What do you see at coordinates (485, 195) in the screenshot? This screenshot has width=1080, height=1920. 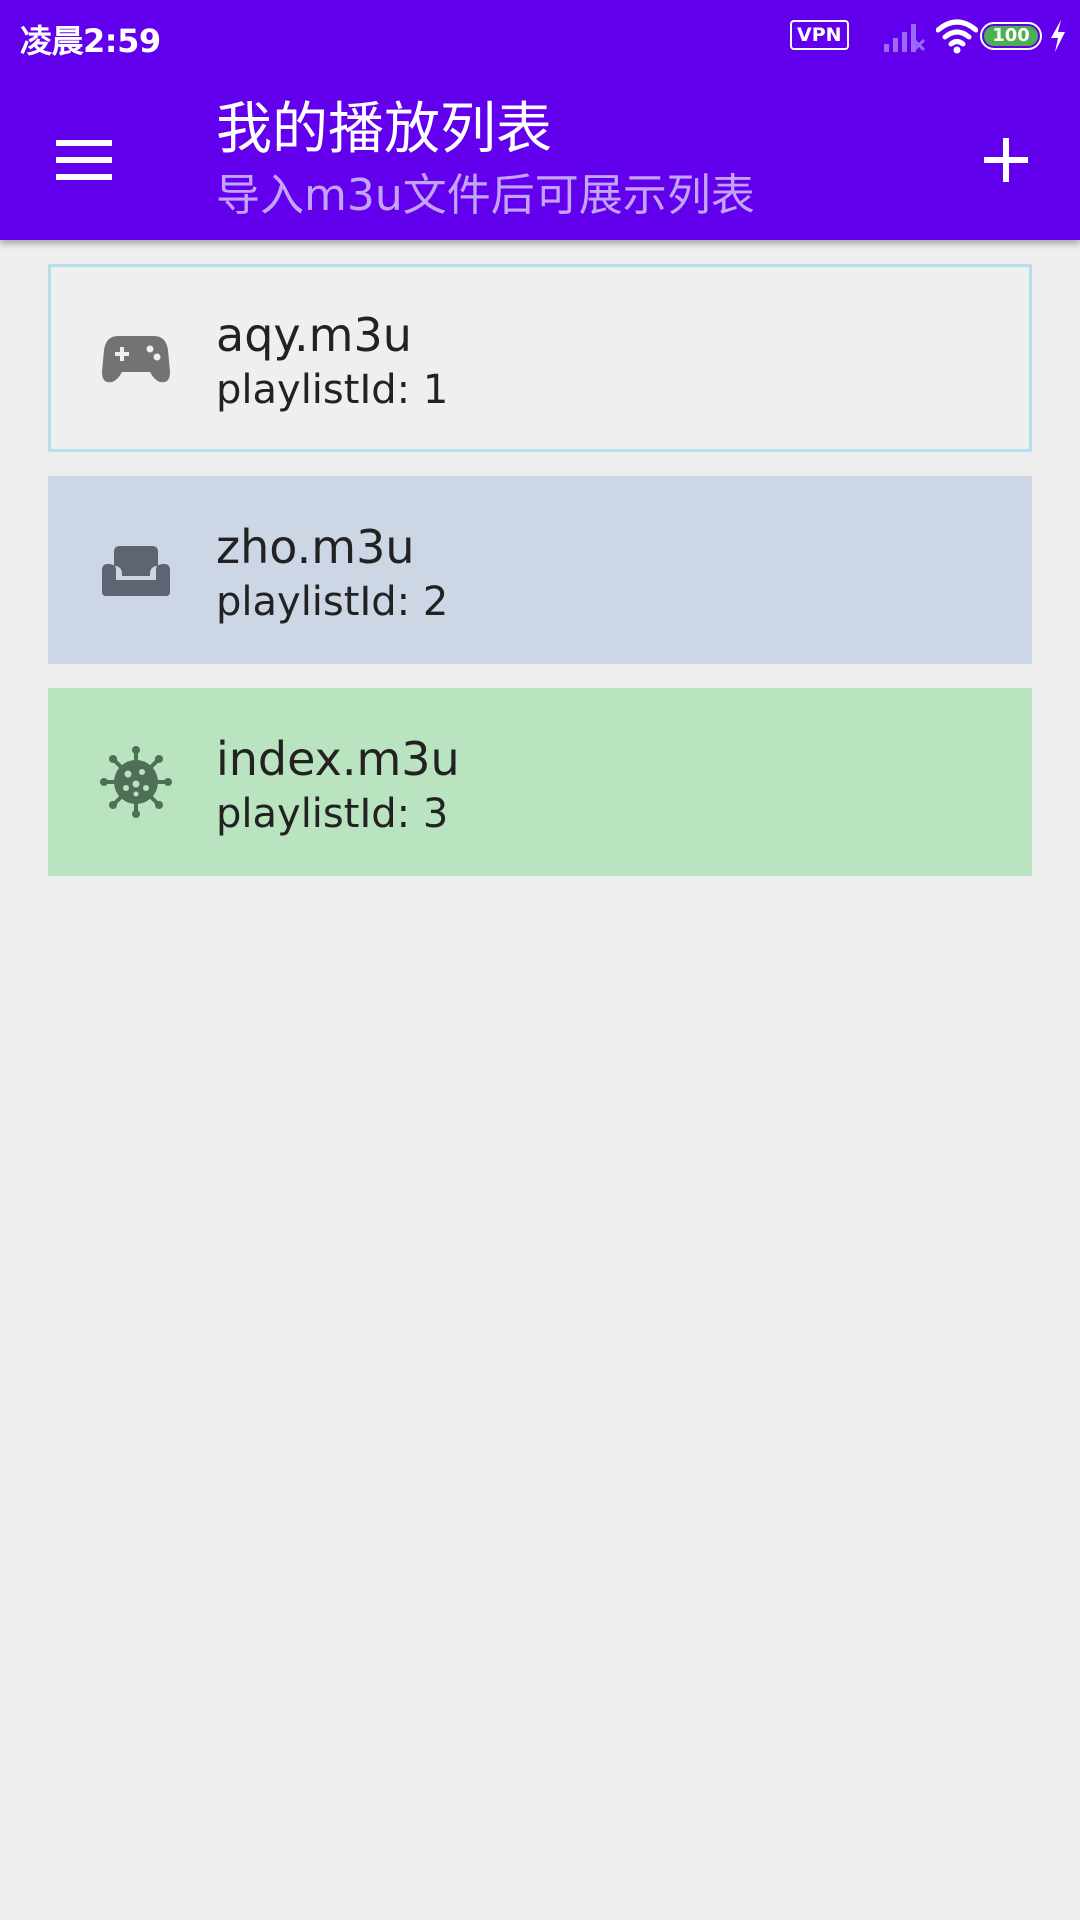 I see `page-subtitle: 导入m3u文件后可展示列表` at bounding box center [485, 195].